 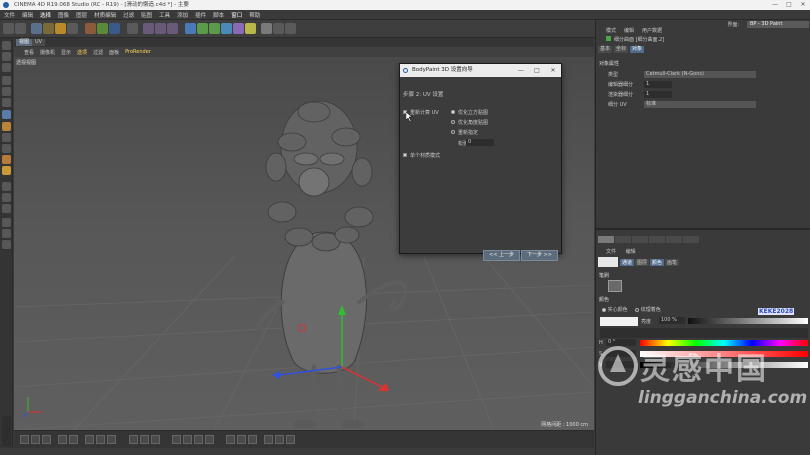 I want to click on bp-menu-edit: 编辑, so click(x=631, y=252).